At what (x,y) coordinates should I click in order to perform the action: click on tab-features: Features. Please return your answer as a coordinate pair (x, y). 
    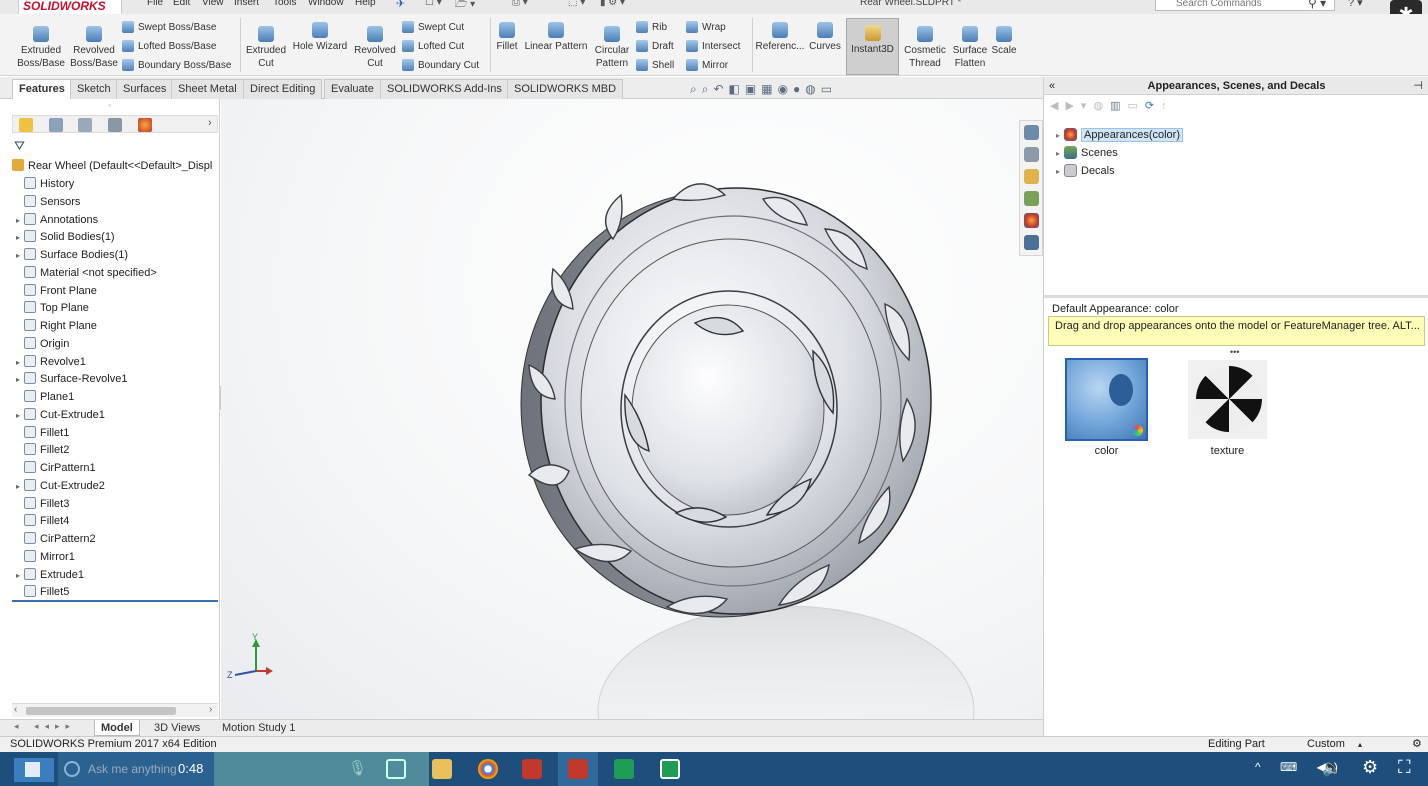
    Looking at the image, I should click on (42, 89).